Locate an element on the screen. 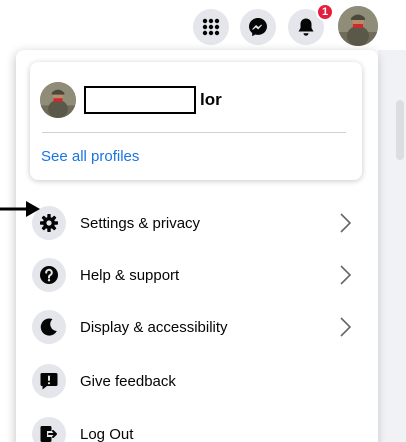  messenger-button is located at coordinates (258, 27).